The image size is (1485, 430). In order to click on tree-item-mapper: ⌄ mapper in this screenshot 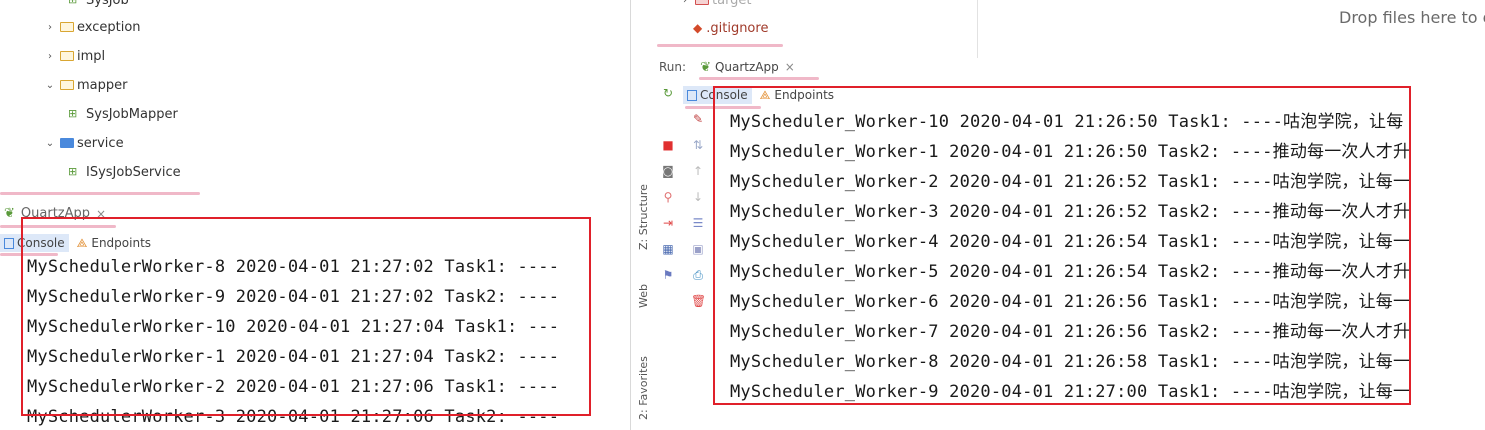, I will do `click(86, 85)`.